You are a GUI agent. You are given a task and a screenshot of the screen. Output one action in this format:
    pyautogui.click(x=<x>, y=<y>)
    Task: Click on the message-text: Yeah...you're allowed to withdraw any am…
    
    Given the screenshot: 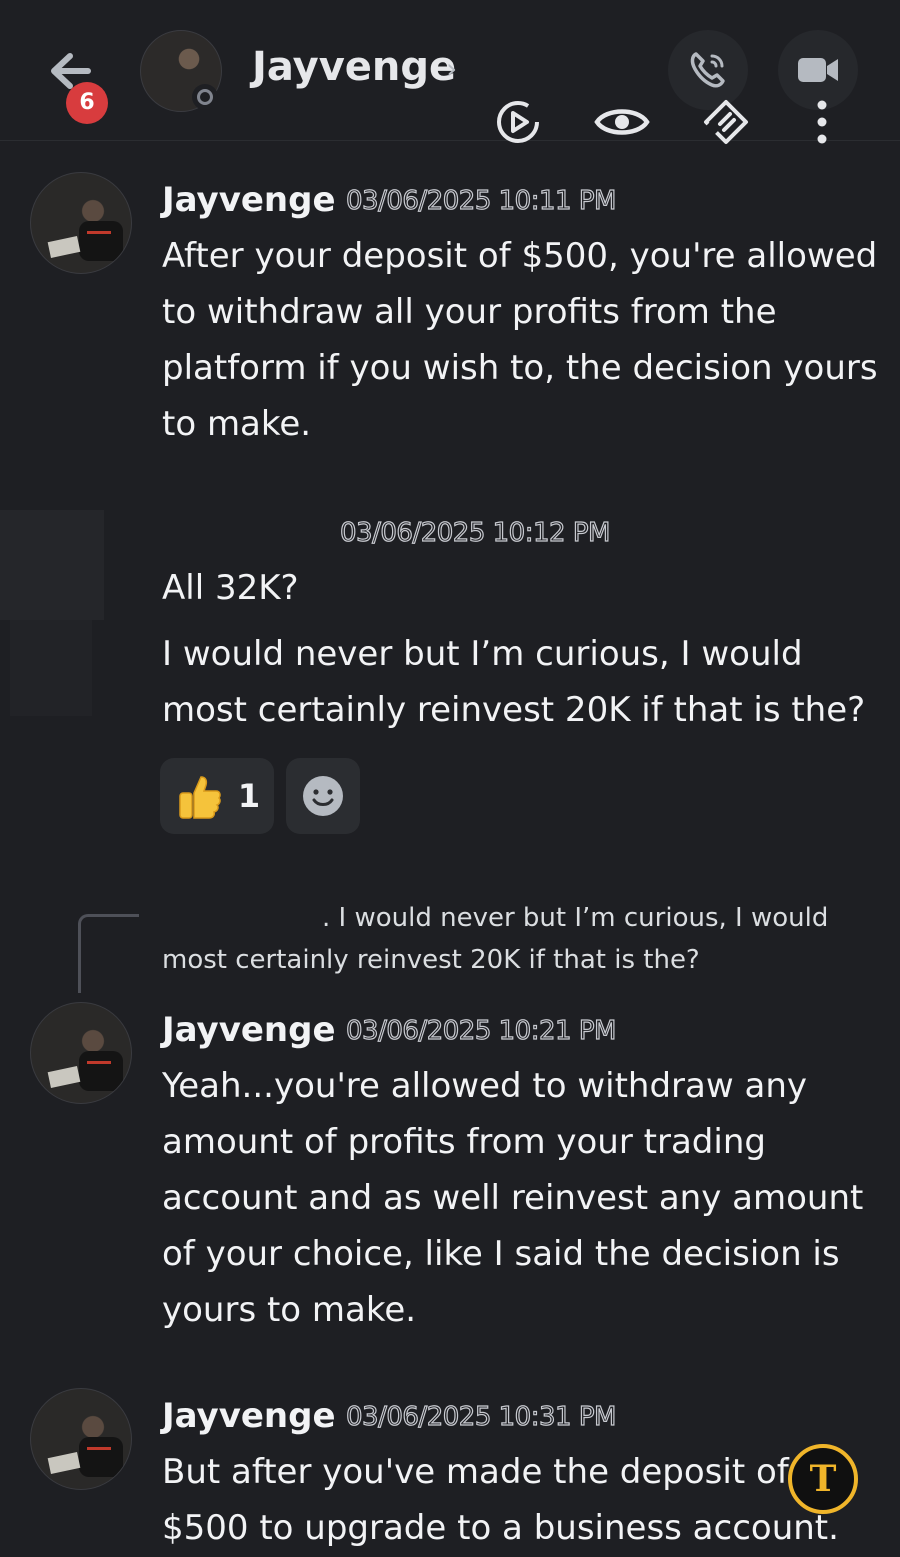 What is the action you would take?
    pyautogui.click(x=513, y=1198)
    